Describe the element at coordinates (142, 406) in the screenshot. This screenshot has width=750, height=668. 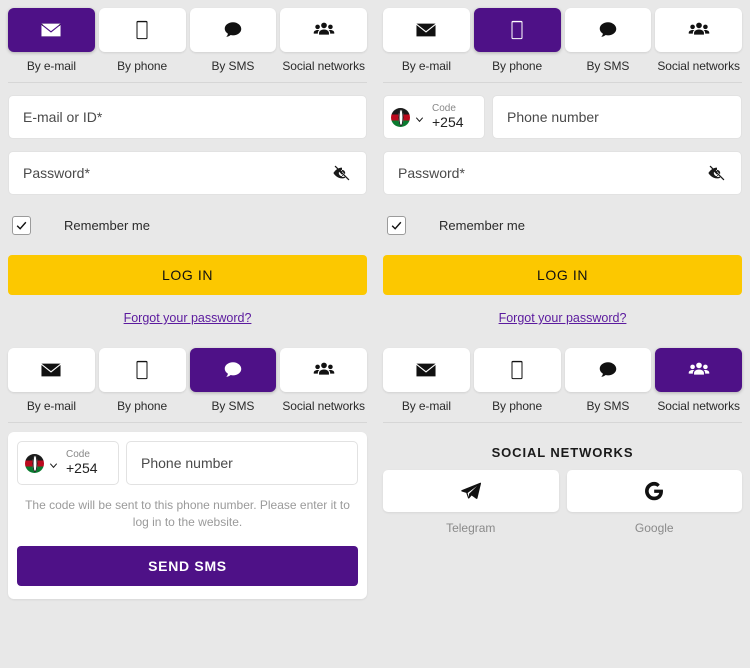
I see `tab-by-phone-label: By phone` at that location.